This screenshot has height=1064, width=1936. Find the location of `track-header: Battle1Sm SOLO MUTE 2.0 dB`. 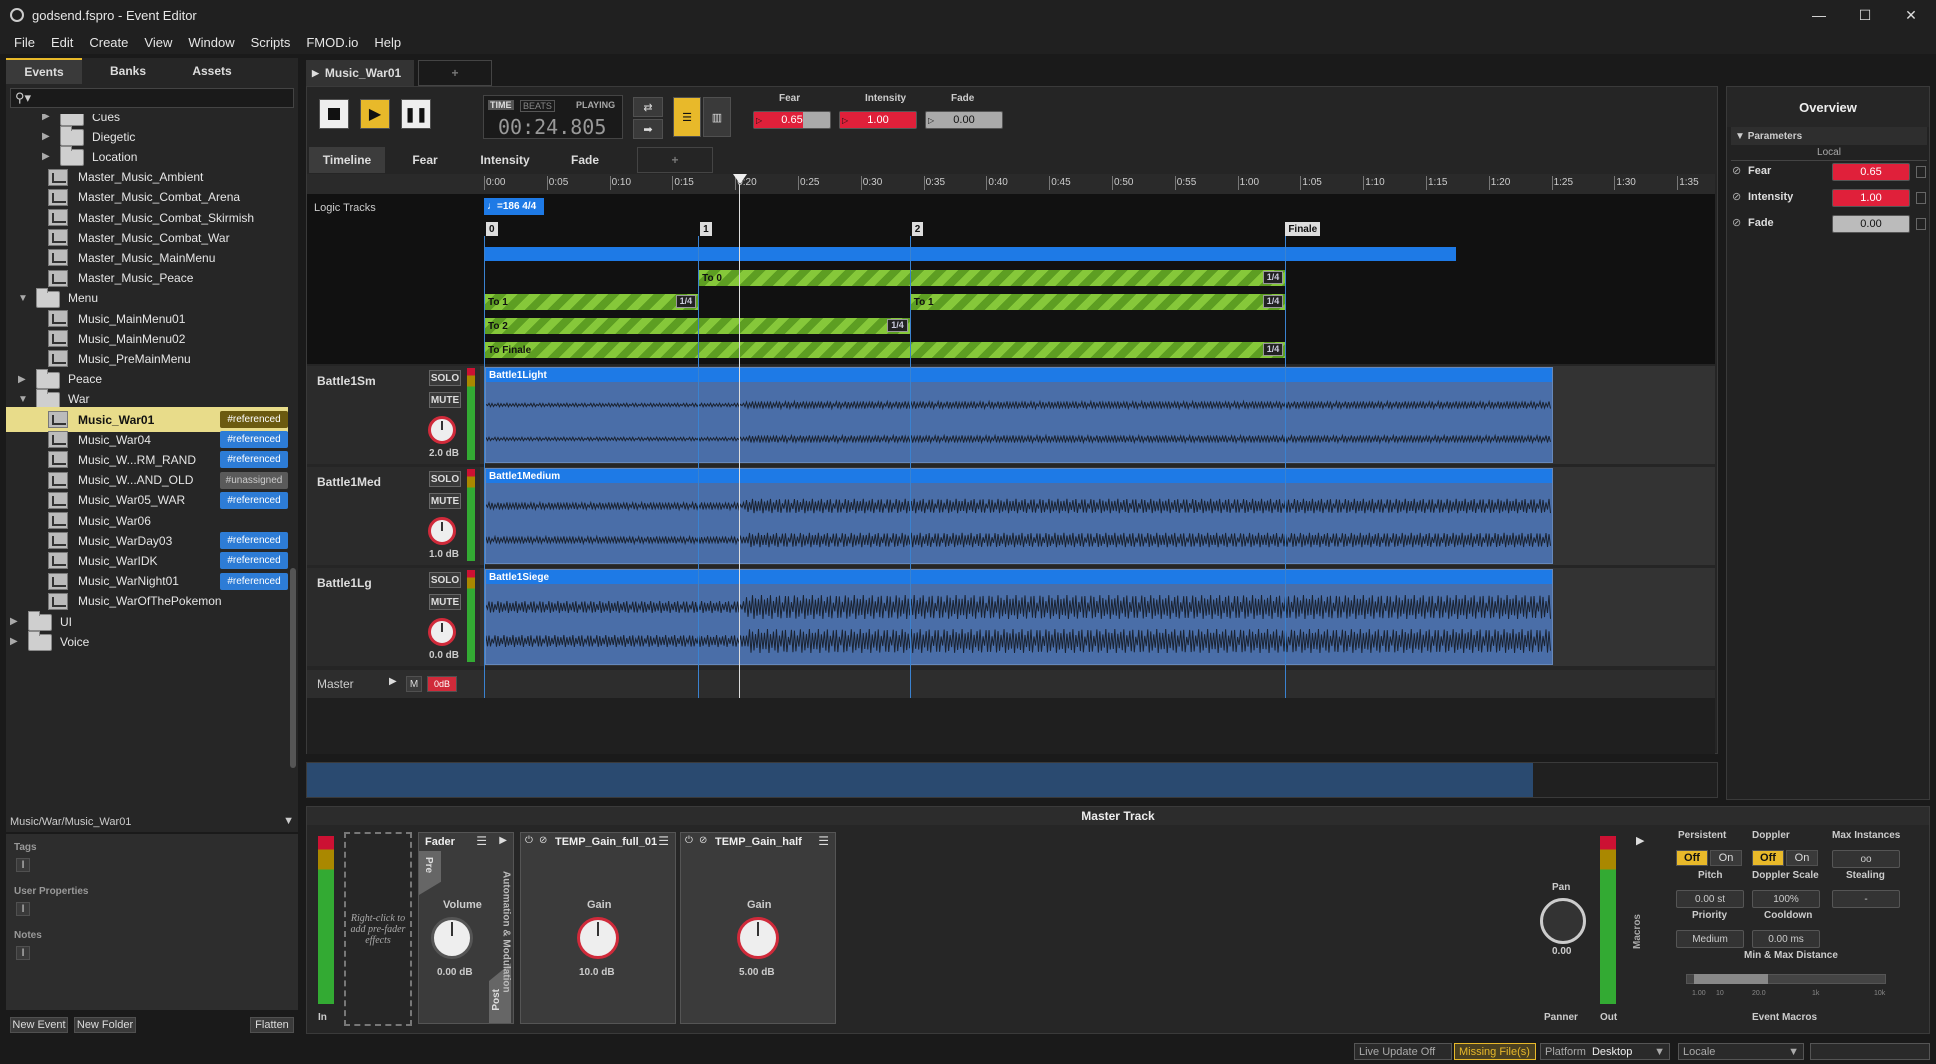

track-header: Battle1Sm SOLO MUTE 2.0 dB is located at coordinates (393, 415).